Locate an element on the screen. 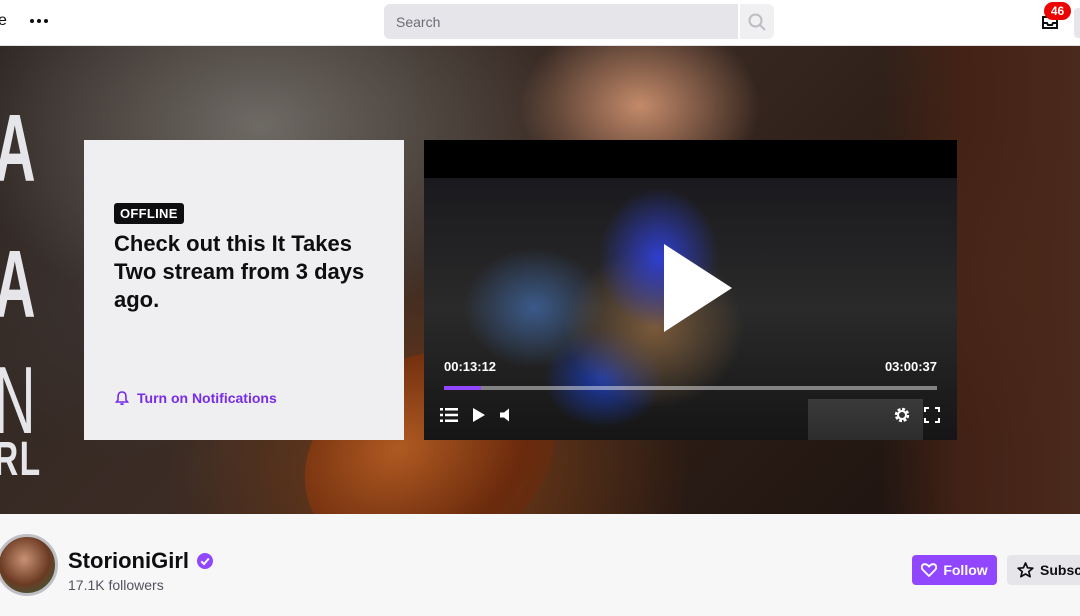 The image size is (1080, 616). fullscreen-icon is located at coordinates (932, 415).